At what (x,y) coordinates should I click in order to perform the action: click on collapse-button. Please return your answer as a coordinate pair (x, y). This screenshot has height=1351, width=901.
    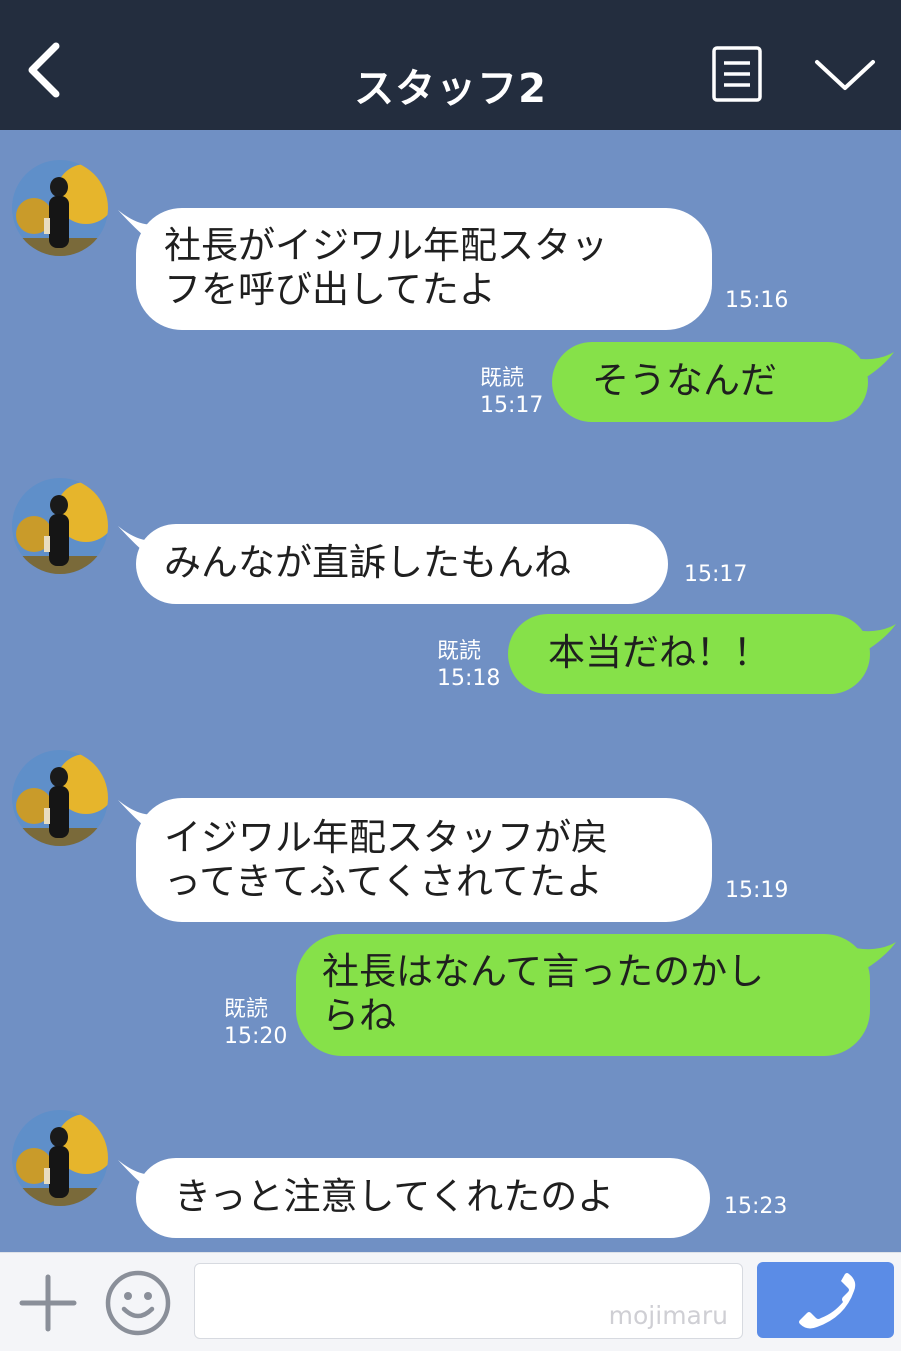
    Looking at the image, I should click on (845, 75).